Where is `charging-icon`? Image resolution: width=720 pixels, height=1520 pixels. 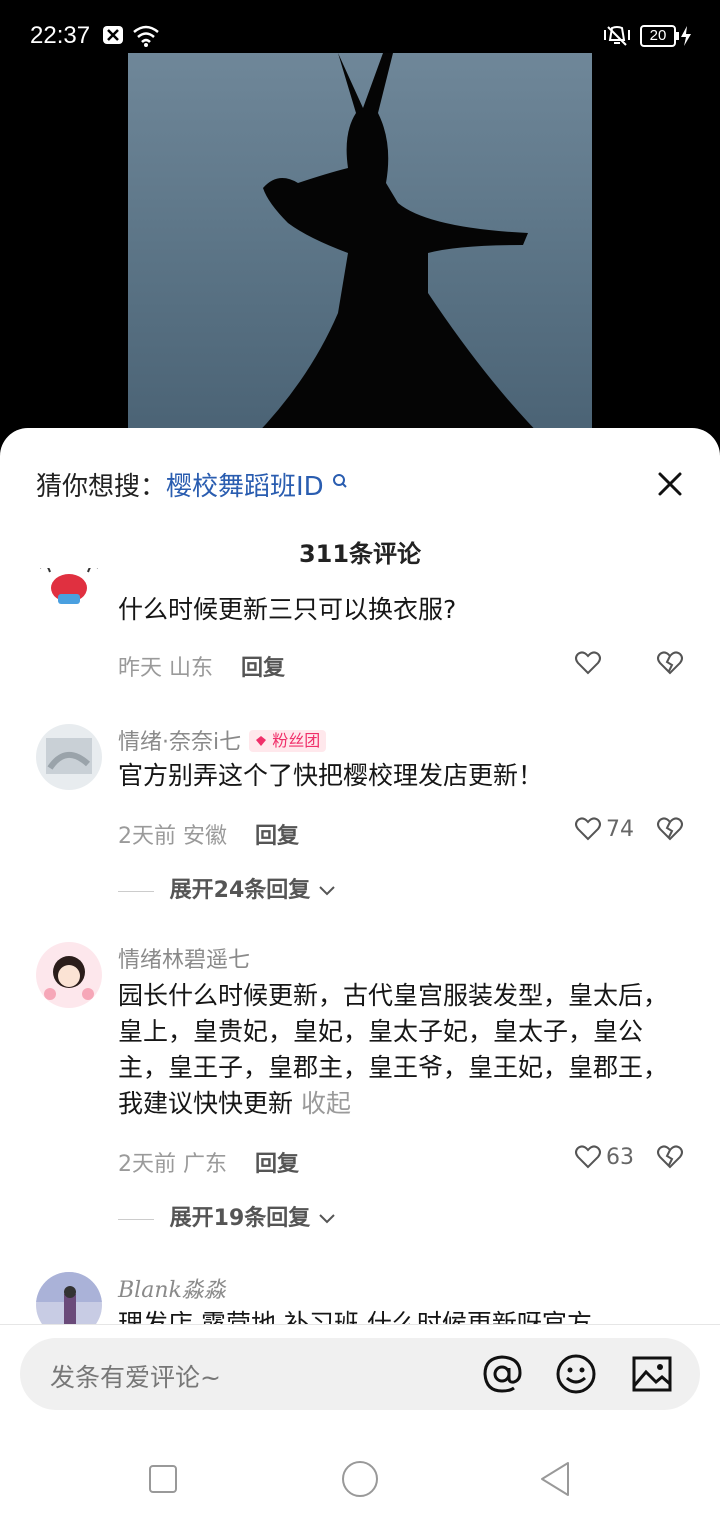
charging-icon is located at coordinates (686, 38).